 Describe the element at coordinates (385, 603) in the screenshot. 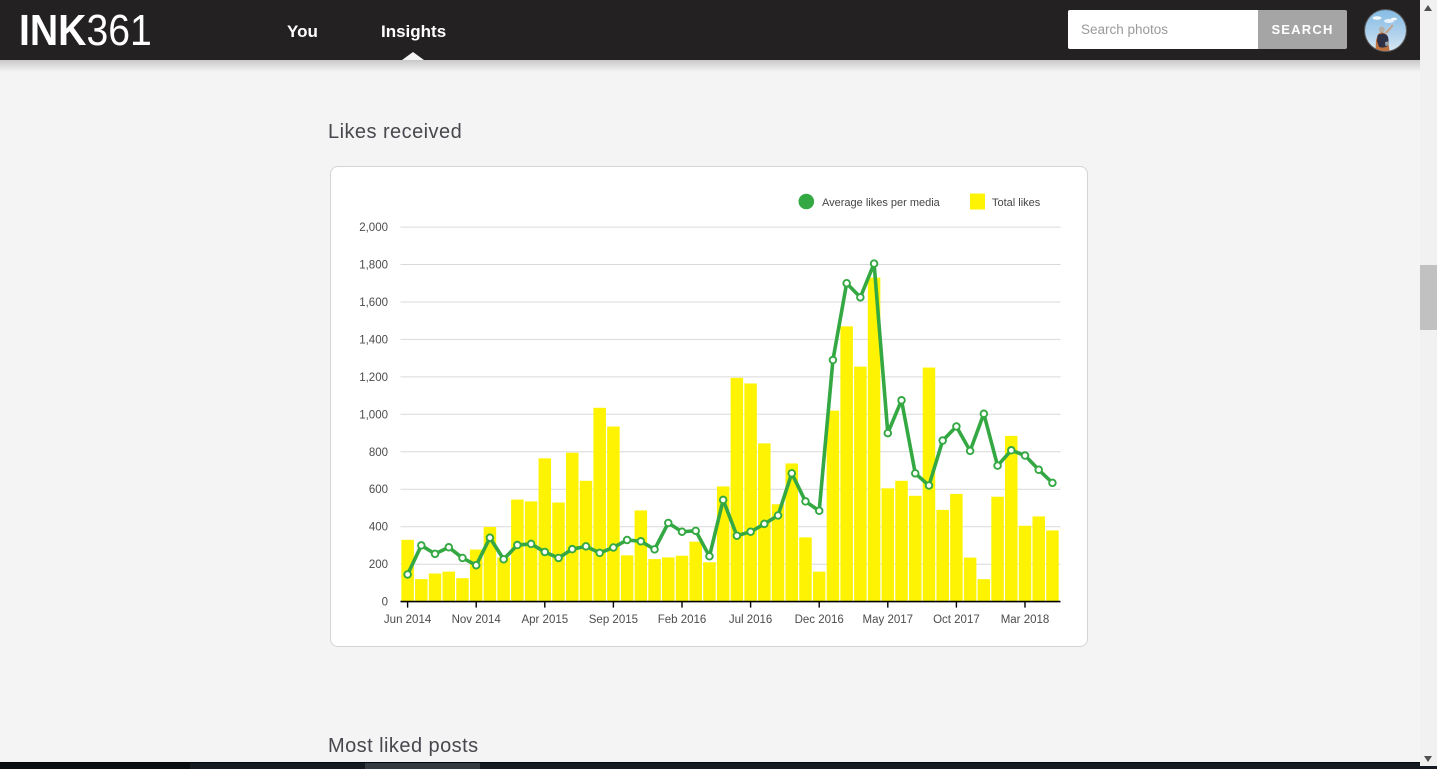

I see `svg-text: 0` at that location.